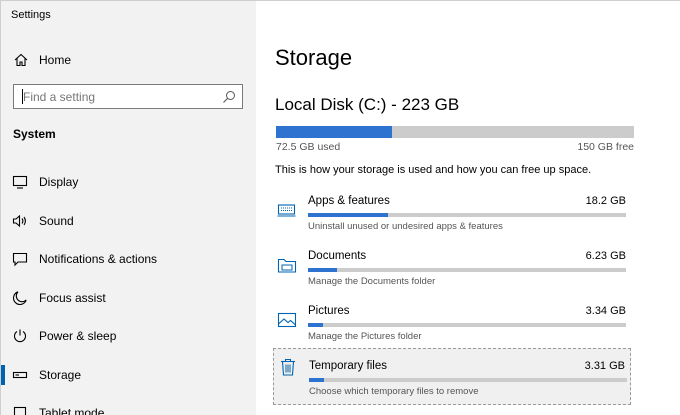 This screenshot has width=680, height=415. I want to click on app-title: Settings, so click(31, 15).